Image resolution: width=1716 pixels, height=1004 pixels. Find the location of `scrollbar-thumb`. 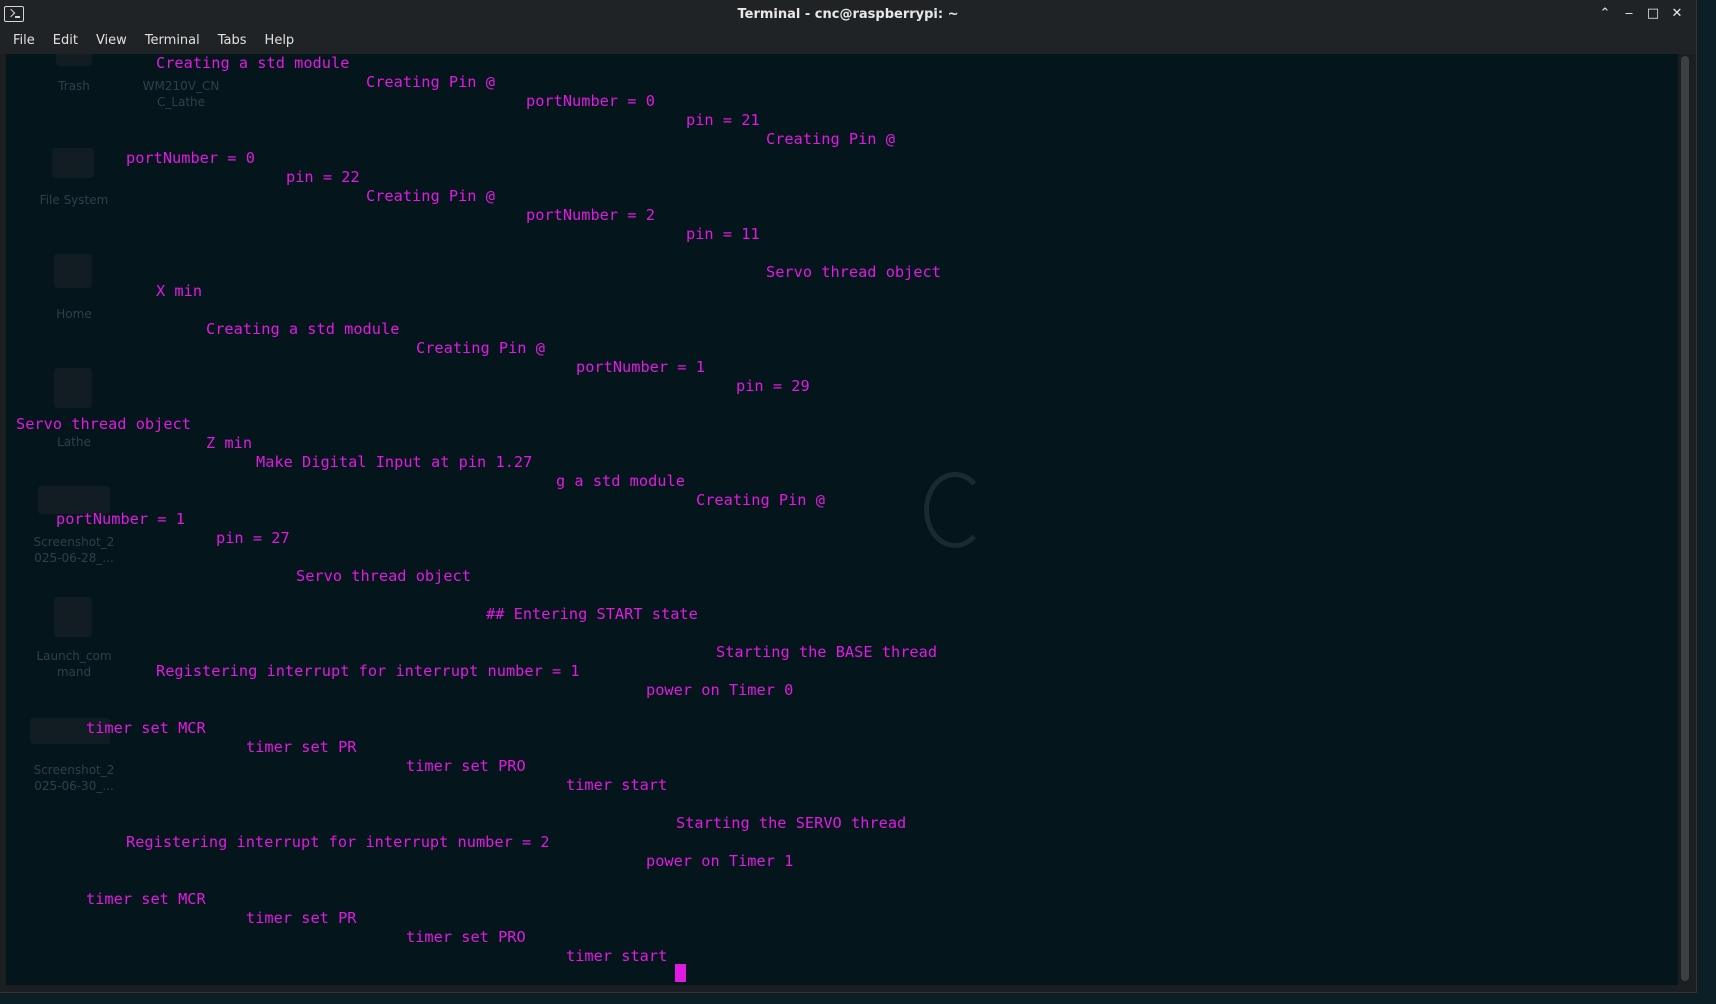

scrollbar-thumb is located at coordinates (1685, 518).